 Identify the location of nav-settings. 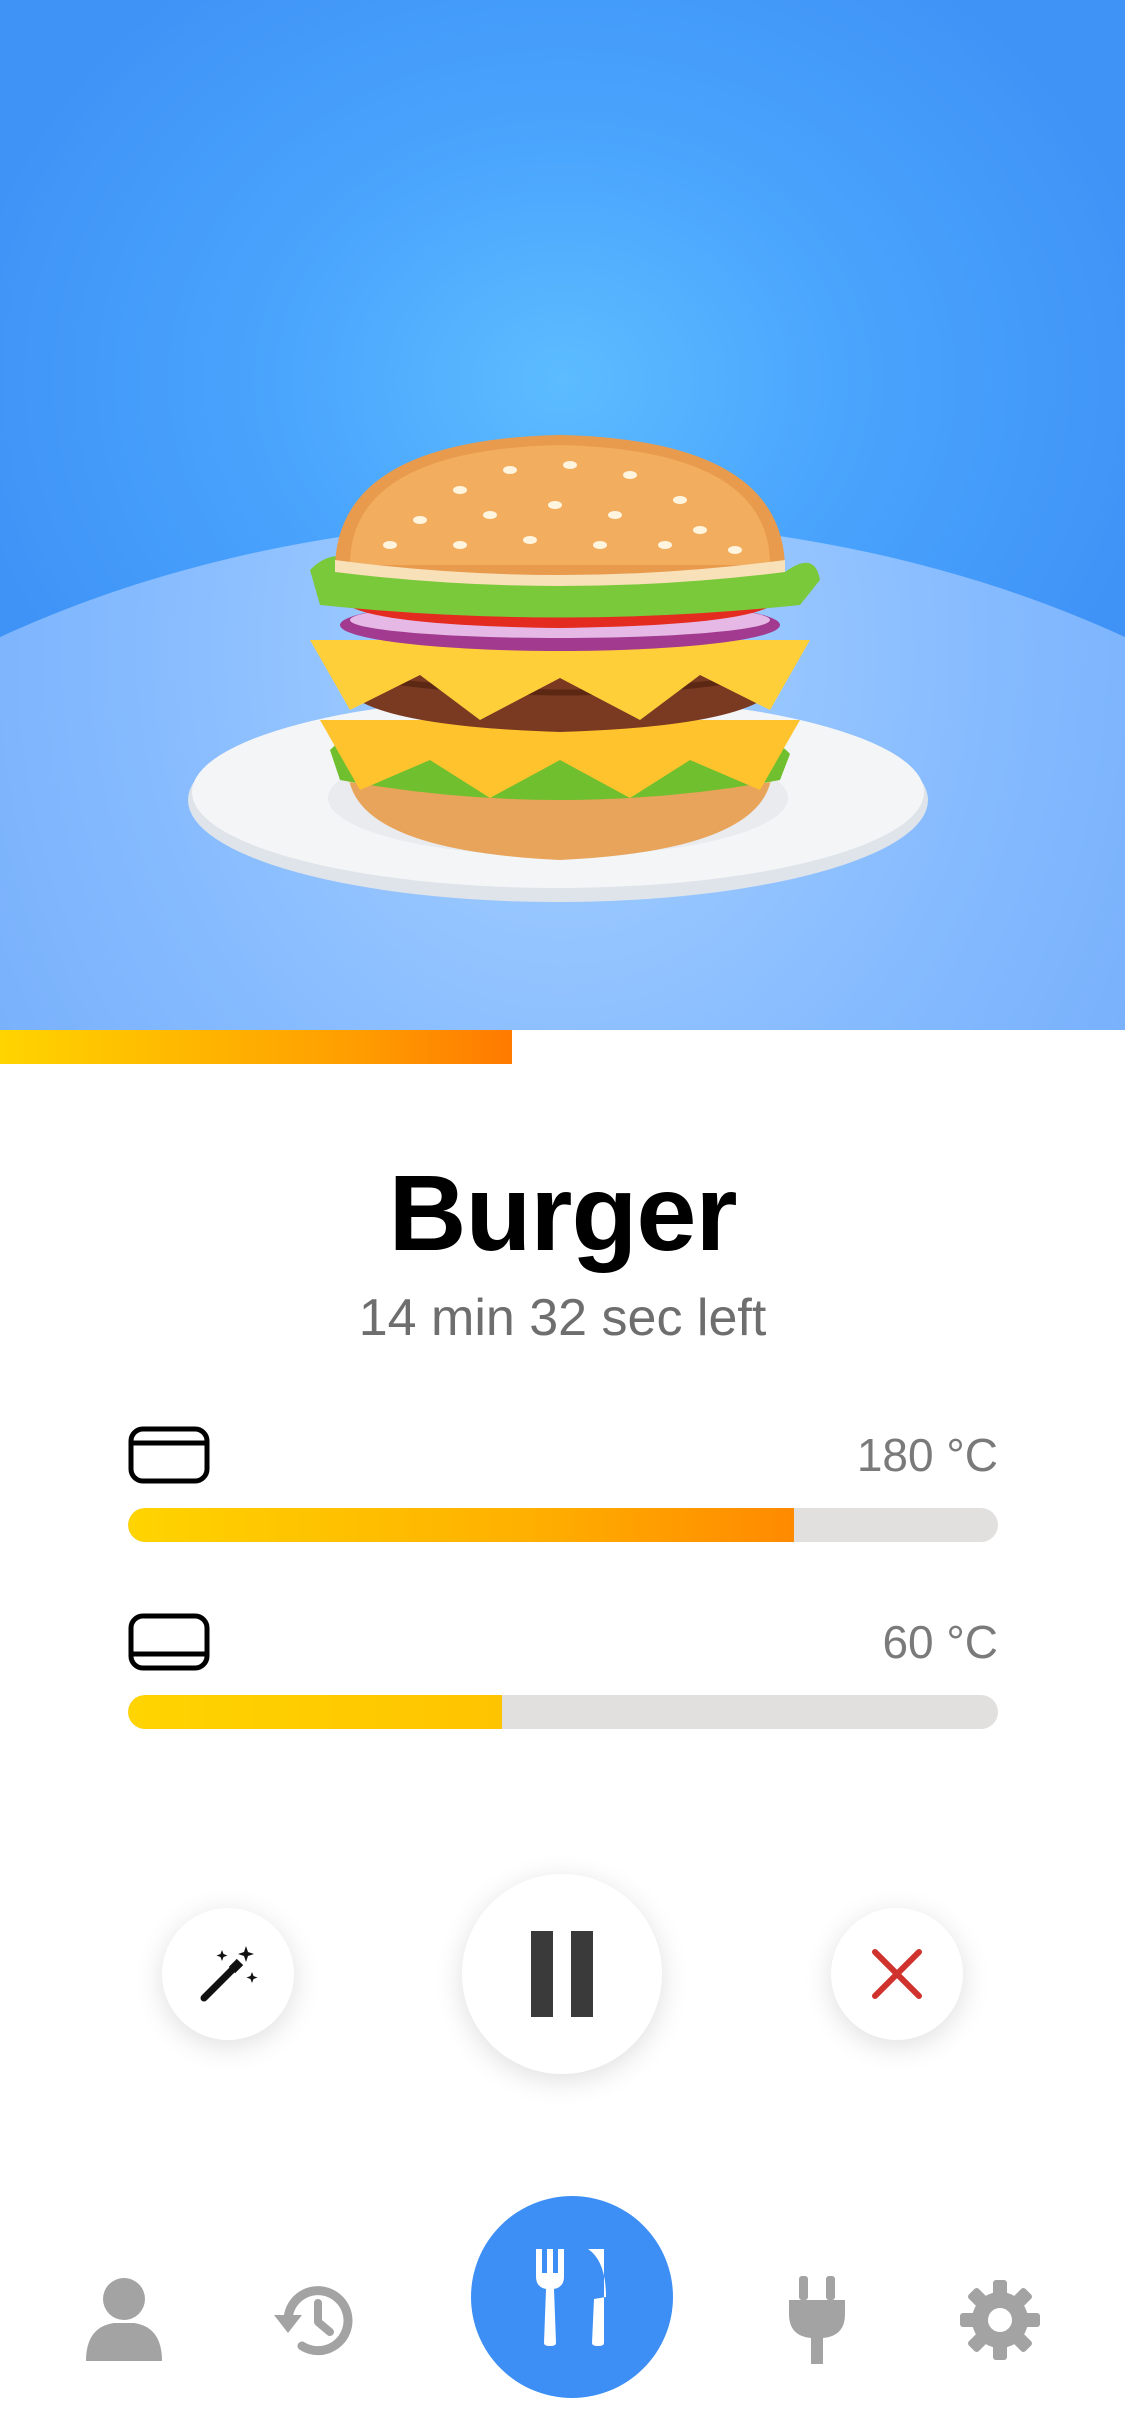
(1000, 2320).